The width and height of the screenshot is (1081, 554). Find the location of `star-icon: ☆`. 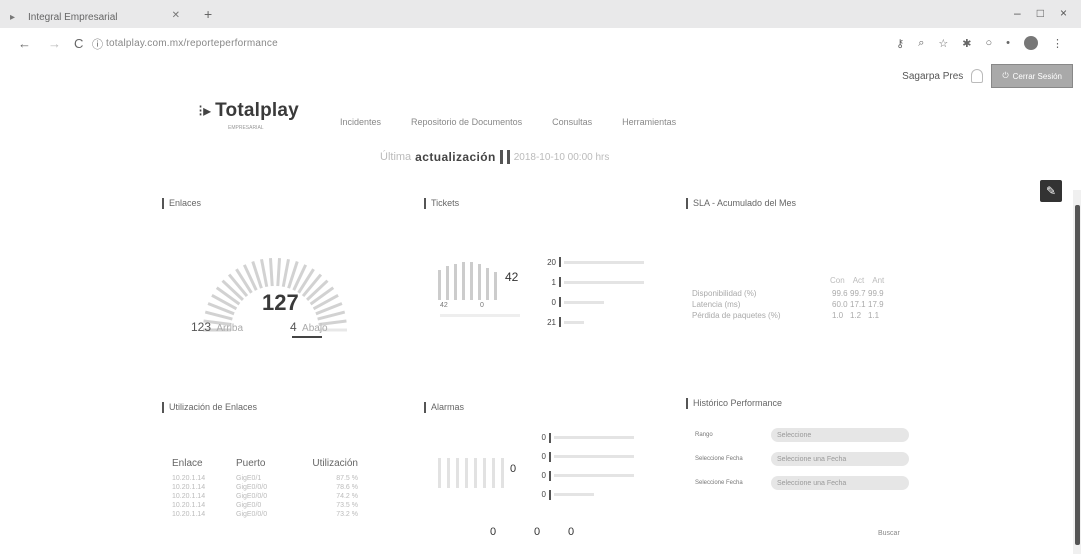

star-icon: ☆ is located at coordinates (943, 43).